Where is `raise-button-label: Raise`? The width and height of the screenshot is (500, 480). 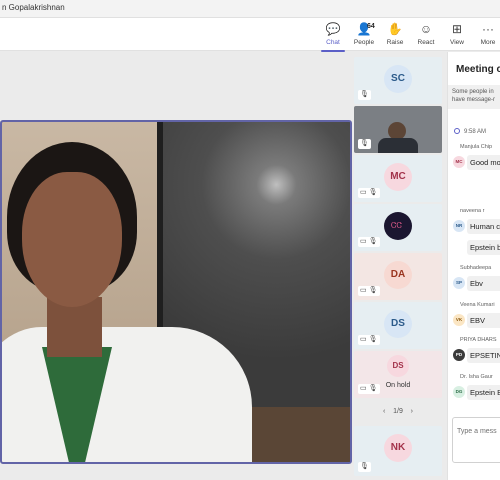
raise-button-label: Raise is located at coordinates (395, 42).